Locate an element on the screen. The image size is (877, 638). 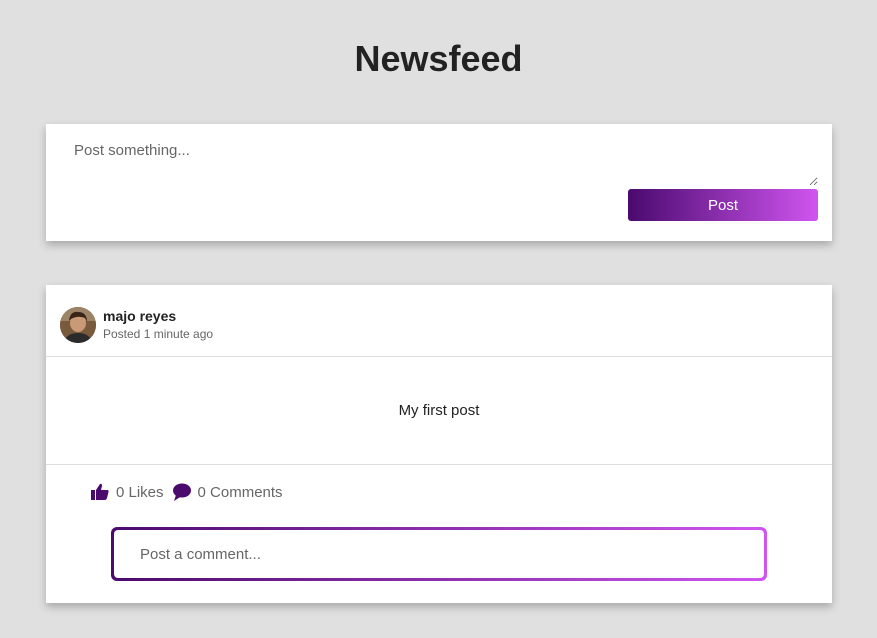
post-header: majo reyes Posted 1 minute ago is located at coordinates (439, 321).